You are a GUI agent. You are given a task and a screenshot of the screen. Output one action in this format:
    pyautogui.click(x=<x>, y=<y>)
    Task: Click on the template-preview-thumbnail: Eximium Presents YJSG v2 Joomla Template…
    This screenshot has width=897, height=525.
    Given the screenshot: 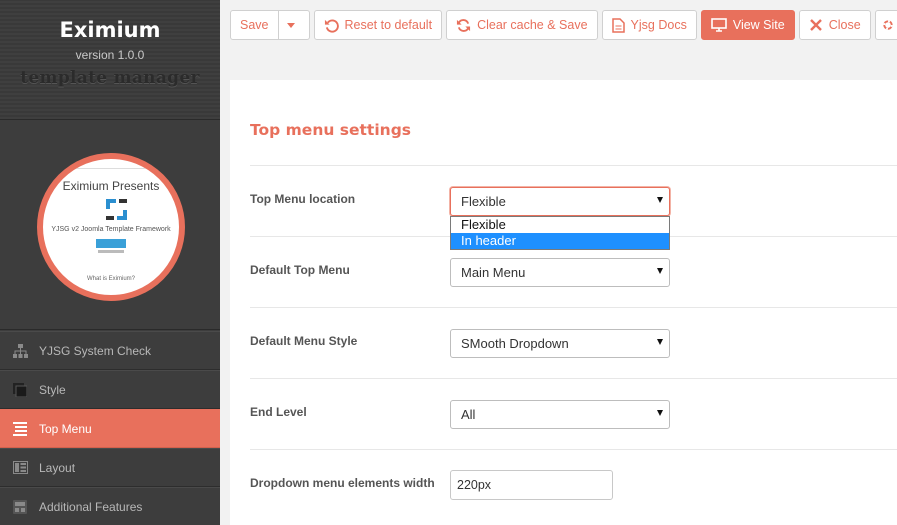 What is the action you would take?
    pyautogui.click(x=111, y=227)
    